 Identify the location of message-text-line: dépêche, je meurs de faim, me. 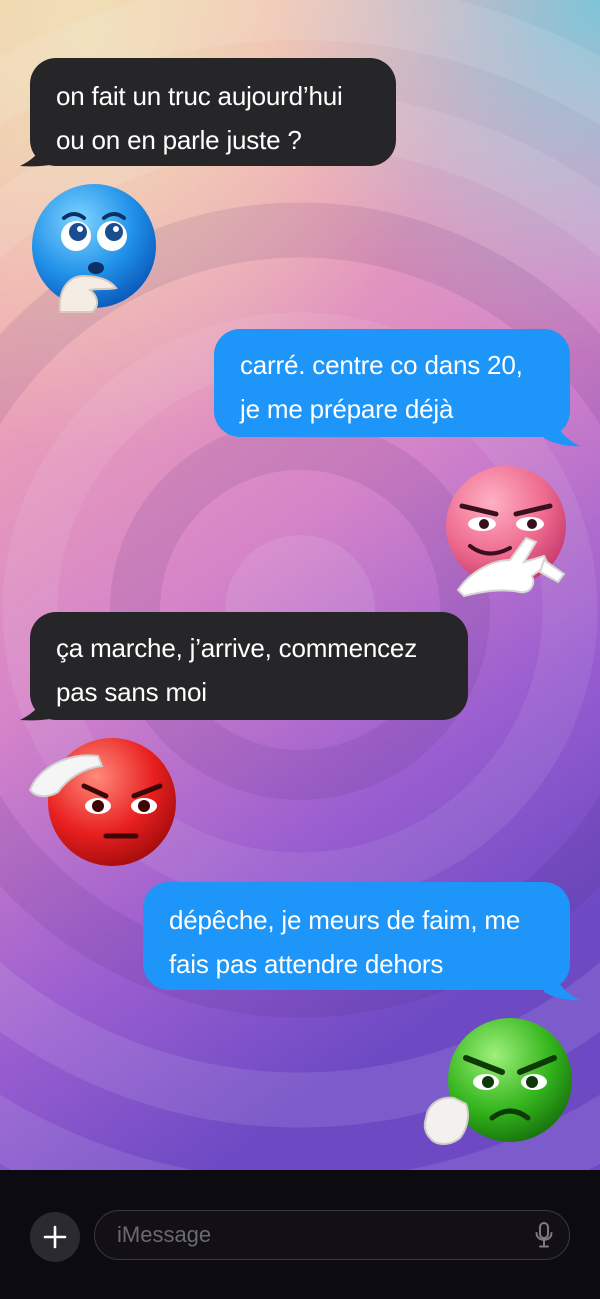
(345, 920).